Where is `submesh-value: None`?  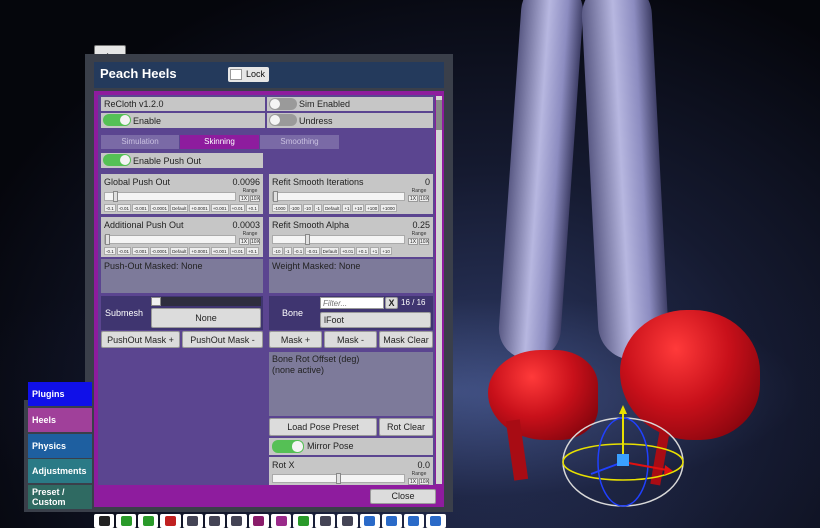 submesh-value: None is located at coordinates (206, 318).